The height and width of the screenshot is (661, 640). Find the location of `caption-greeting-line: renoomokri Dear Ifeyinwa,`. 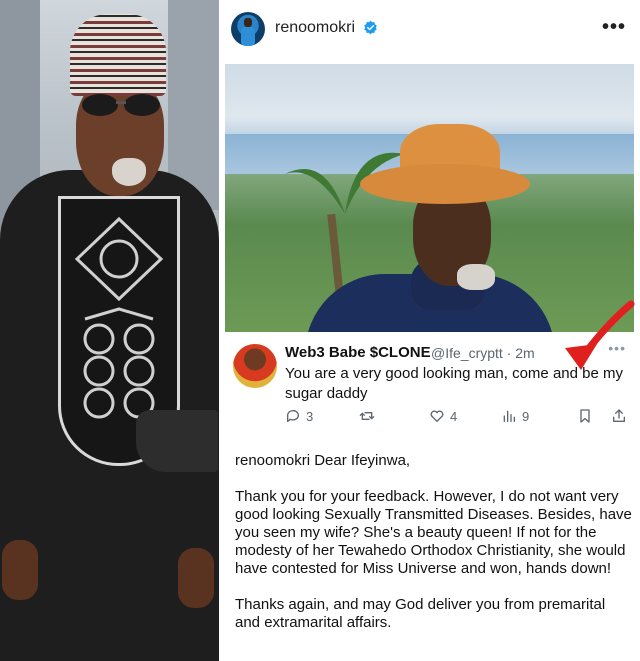

caption-greeting-line: renoomokri Dear Ifeyinwa, is located at coordinates (434, 461).